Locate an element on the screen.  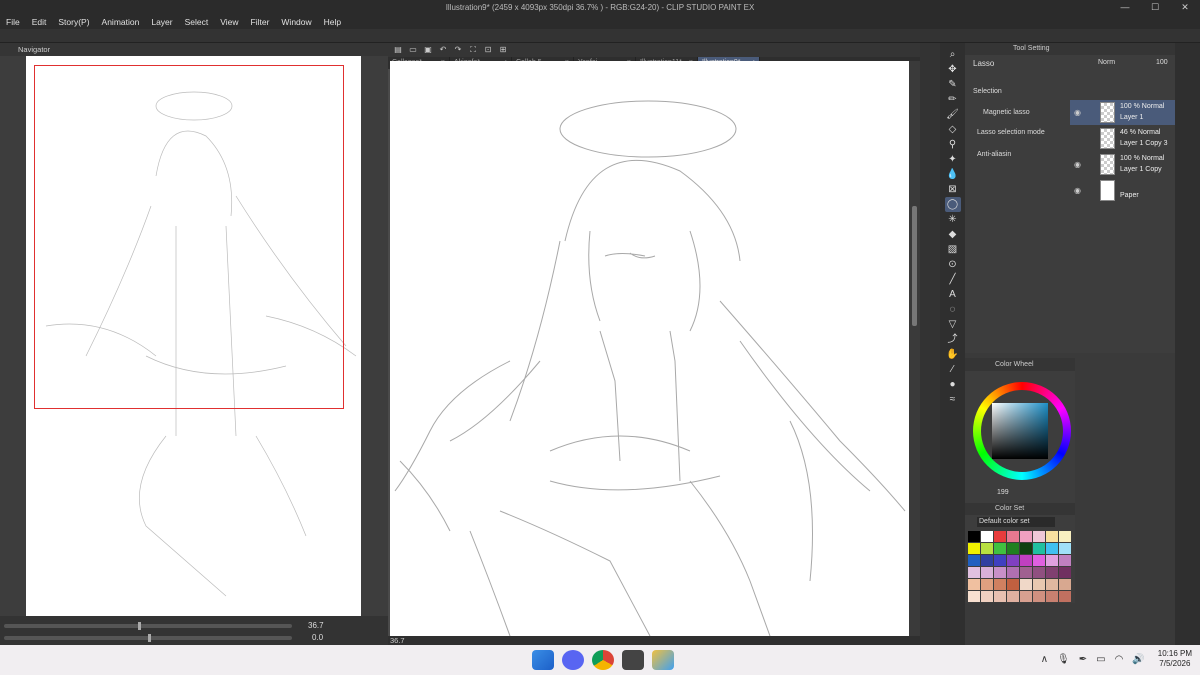
rotation-slider-knob is located at coordinates (149, 638).